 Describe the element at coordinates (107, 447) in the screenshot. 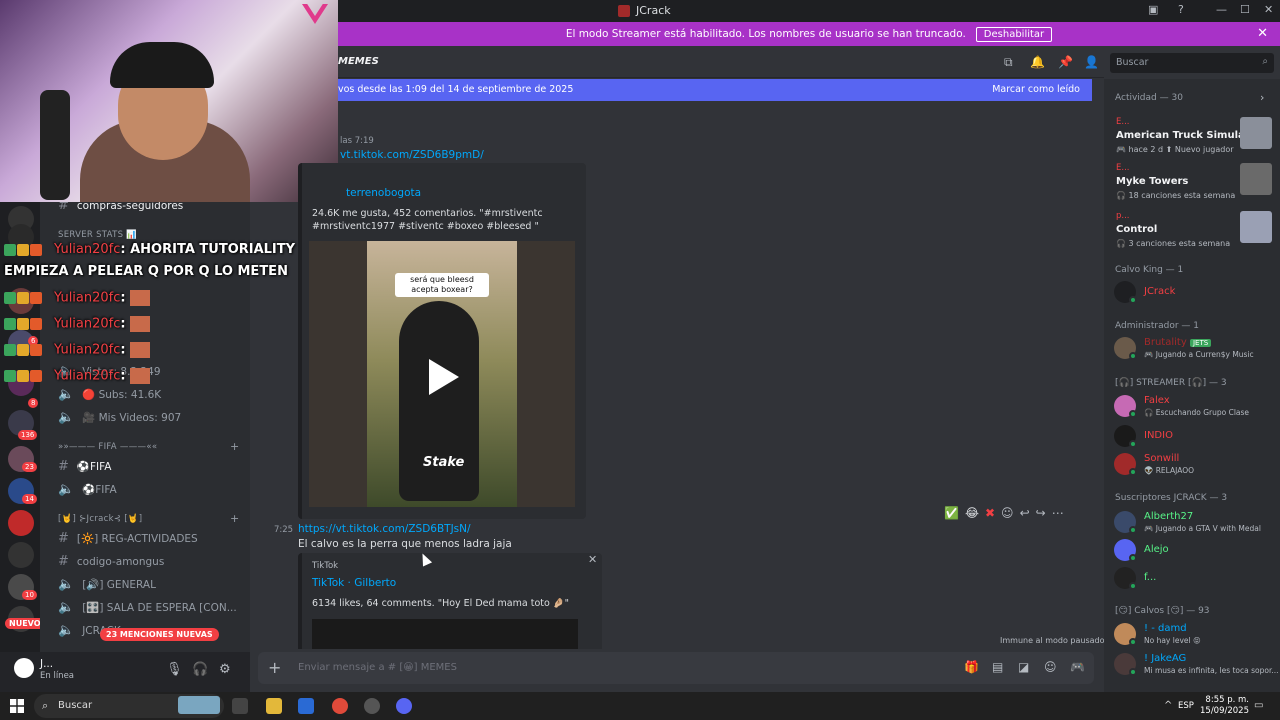

I see `category-fifa: »»——— FIFA ———««` at that location.